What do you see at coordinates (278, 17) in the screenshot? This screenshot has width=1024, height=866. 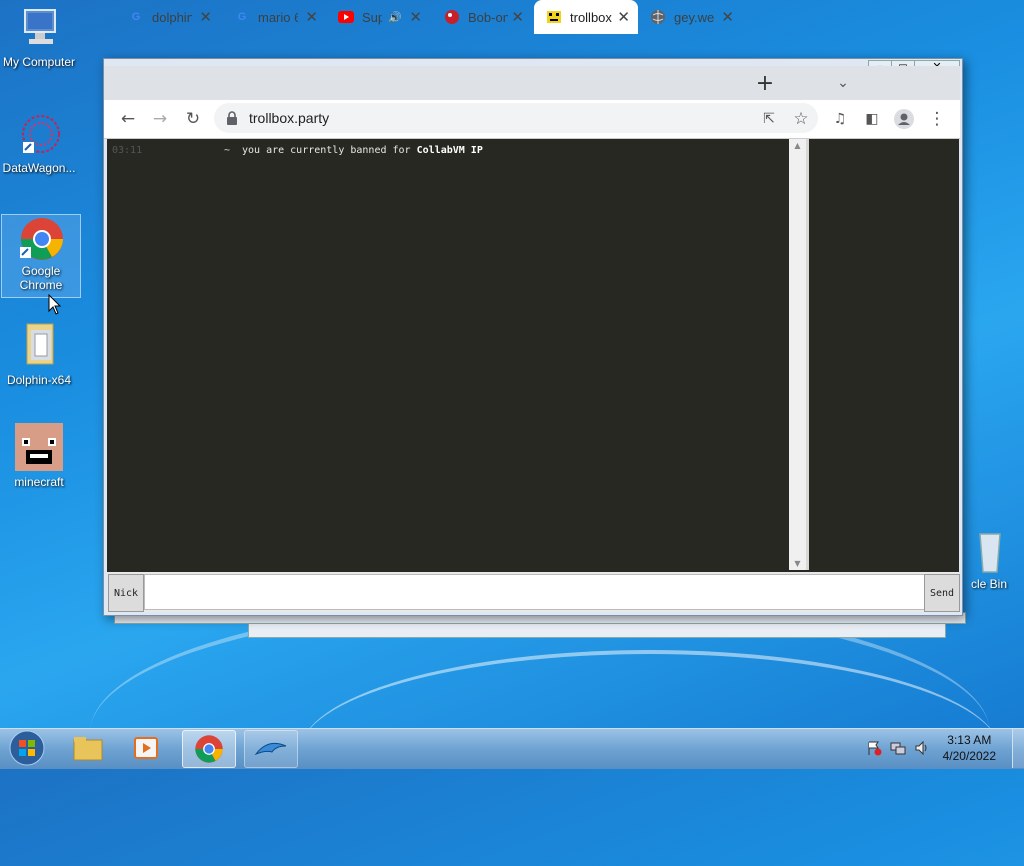 I see `tab-title: mario 6` at bounding box center [278, 17].